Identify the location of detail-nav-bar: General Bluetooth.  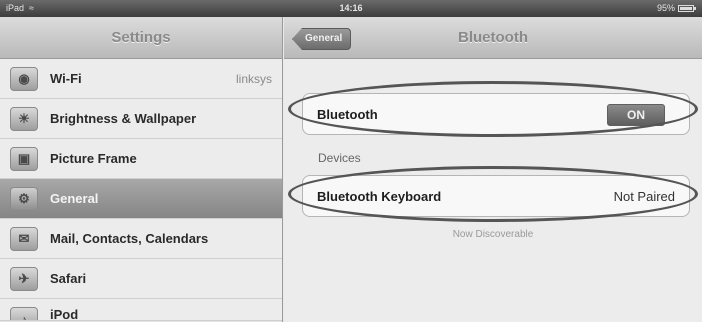
(493, 38).